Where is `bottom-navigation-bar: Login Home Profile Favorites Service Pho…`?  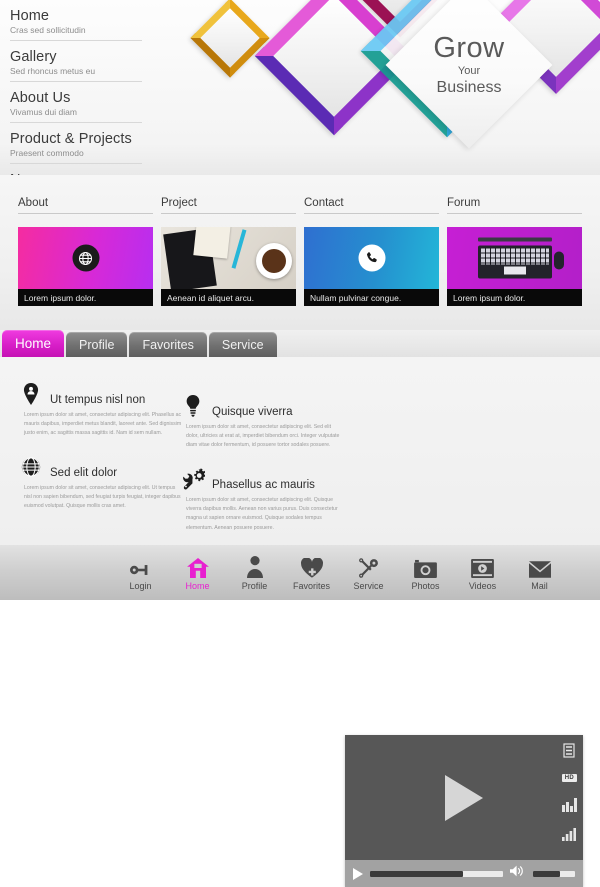 bottom-navigation-bar: Login Home Profile Favorites Service Pho… is located at coordinates (300, 572).